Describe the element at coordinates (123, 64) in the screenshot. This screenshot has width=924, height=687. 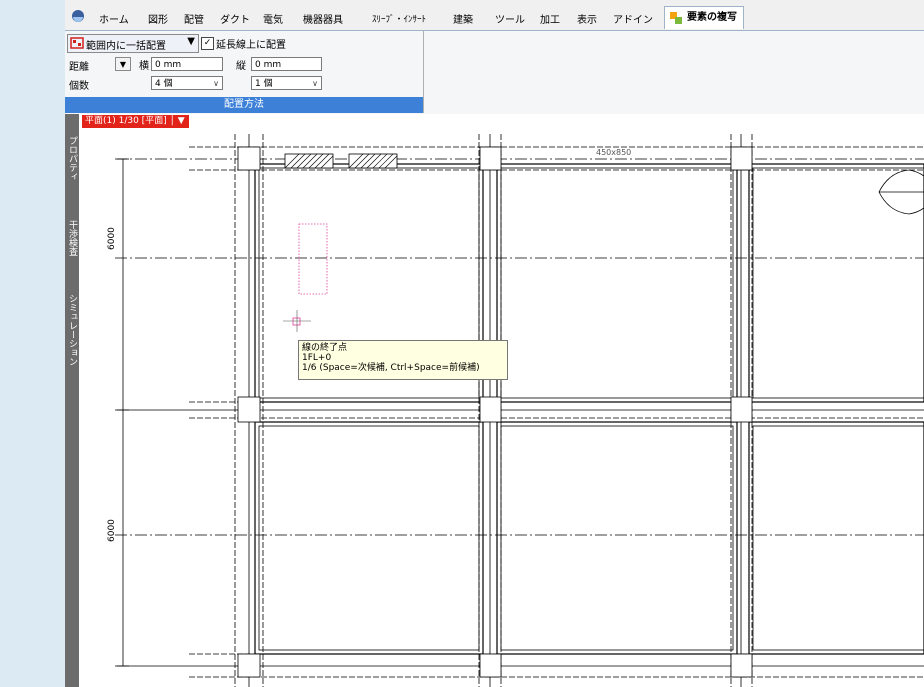
I see `distance-dropdown-button: ▼` at that location.